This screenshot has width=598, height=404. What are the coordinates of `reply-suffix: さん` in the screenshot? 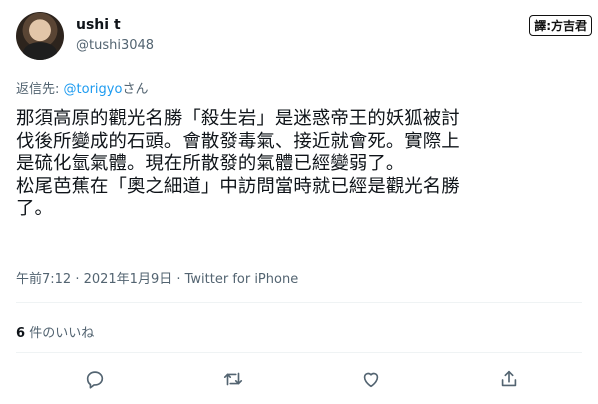 It's located at (135, 89).